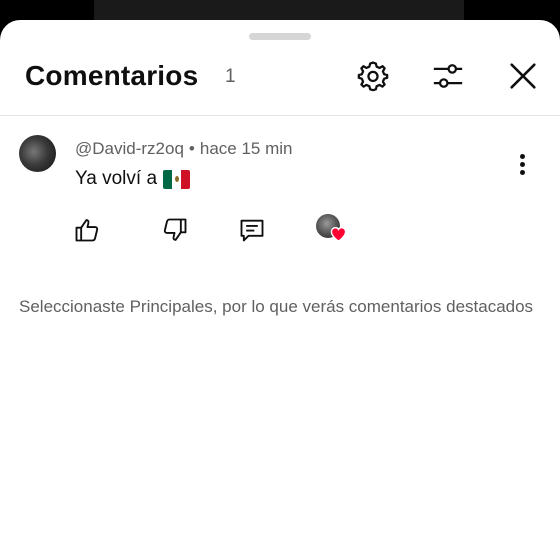 The height and width of the screenshot is (560, 560). I want to click on close-button, so click(523, 76).